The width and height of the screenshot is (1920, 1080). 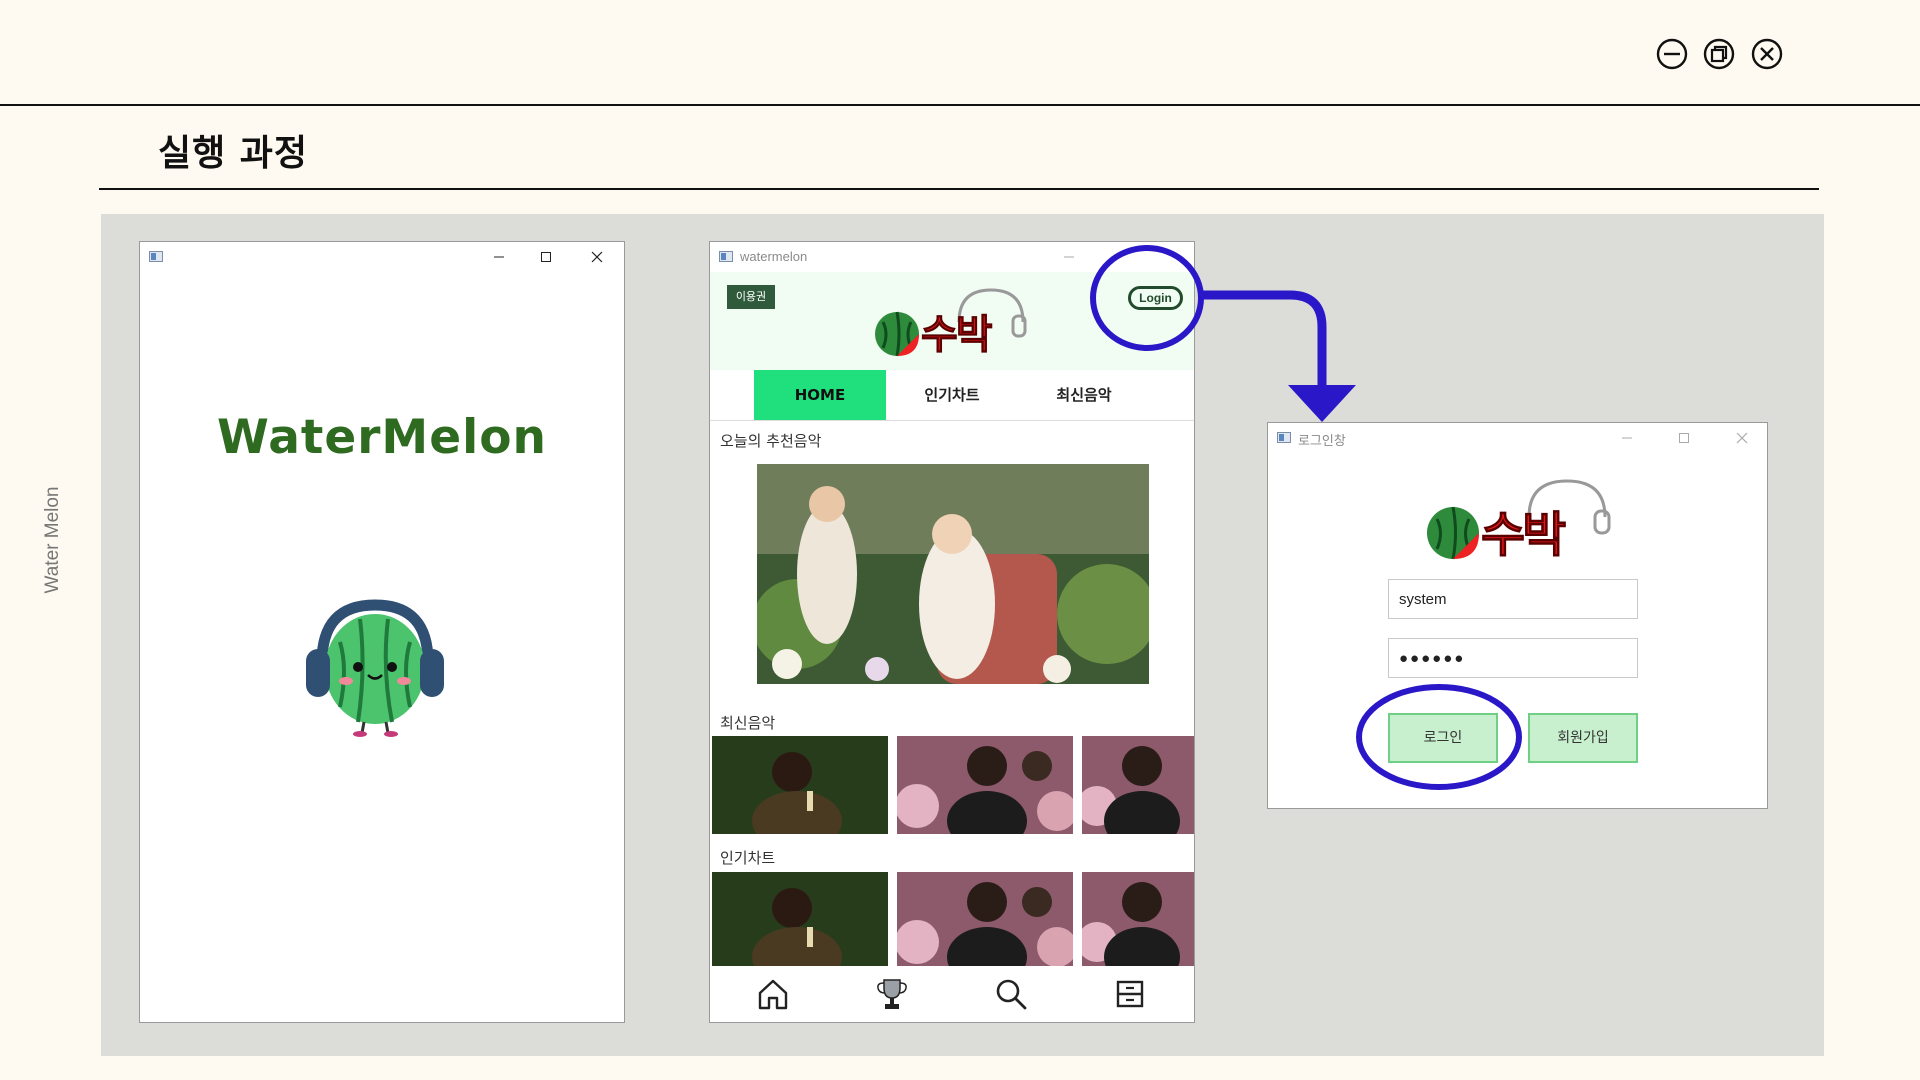 What do you see at coordinates (1439, 737) in the screenshot?
I see `submit-highlight-circle` at bounding box center [1439, 737].